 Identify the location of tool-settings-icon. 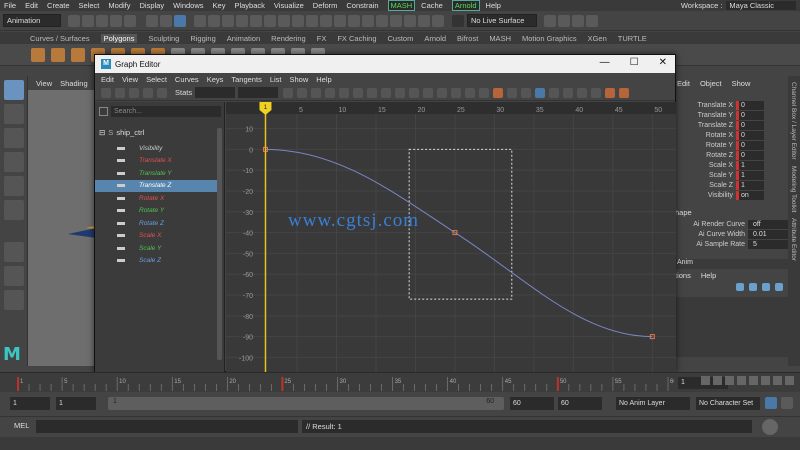
(578, 20).